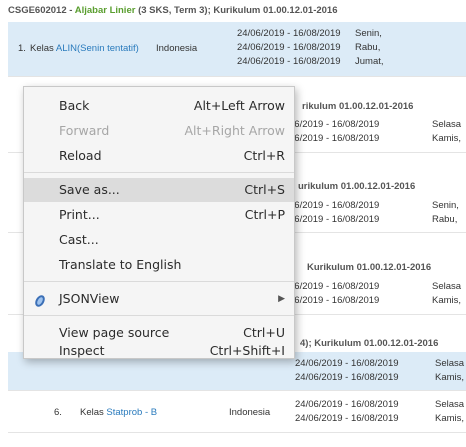 This screenshot has width=466, height=447. Describe the element at coordinates (159, 156) in the screenshot. I see `menu-item-reload: Reload Ctrl+R` at that location.